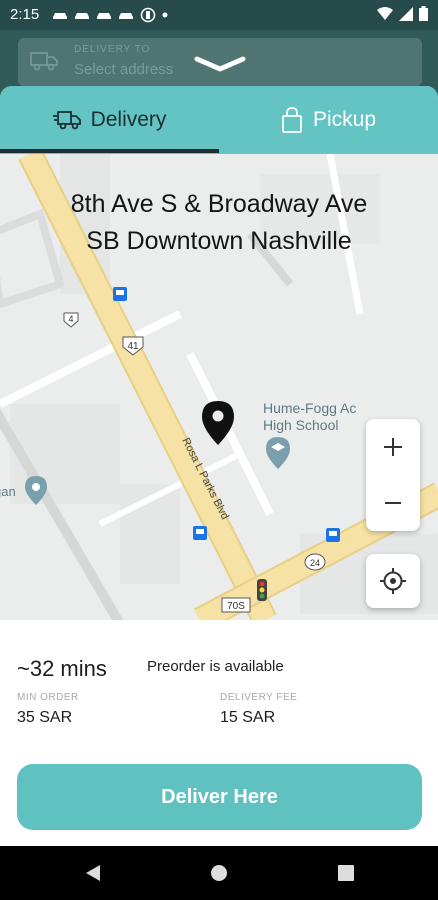 Image resolution: width=438 pixels, height=900 pixels. I want to click on zoom-in-button, so click(393, 447).